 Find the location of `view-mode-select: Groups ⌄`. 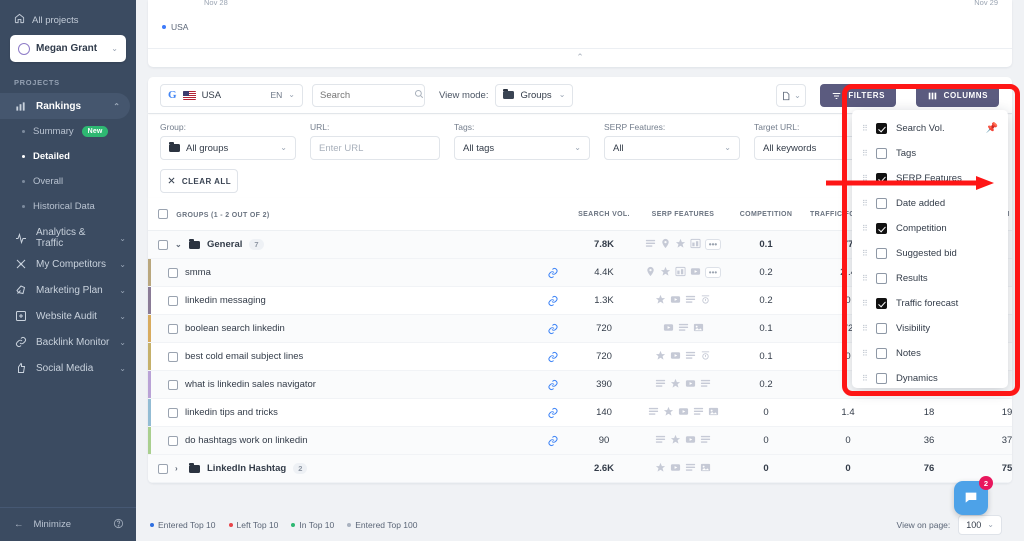

view-mode-select: Groups ⌄ is located at coordinates (534, 95).